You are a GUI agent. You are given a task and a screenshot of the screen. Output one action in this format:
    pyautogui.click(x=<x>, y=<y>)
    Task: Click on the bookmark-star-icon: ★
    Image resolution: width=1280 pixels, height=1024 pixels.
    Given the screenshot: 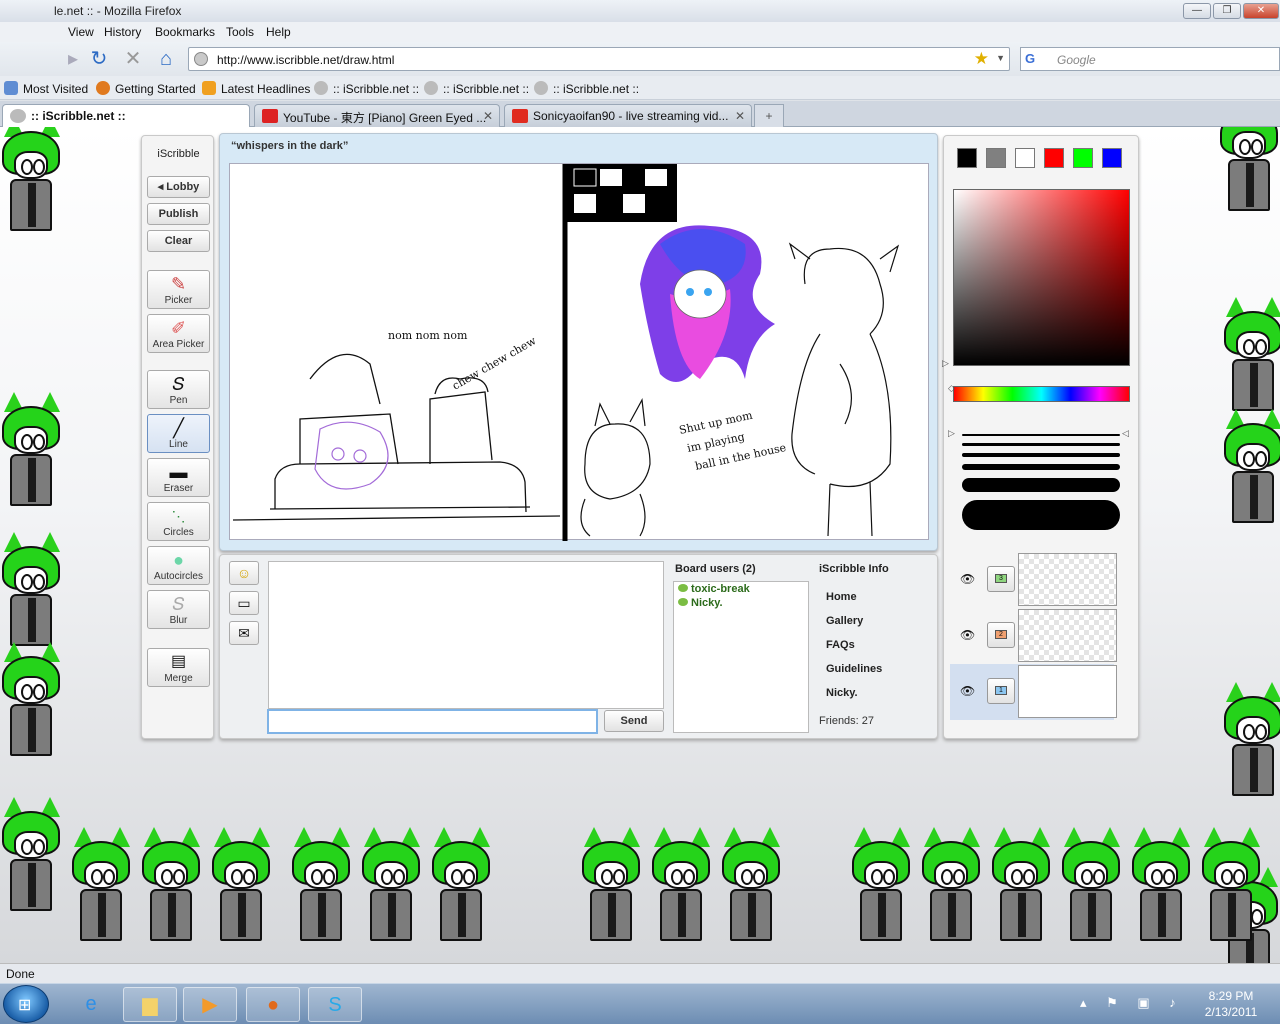 What is the action you would take?
    pyautogui.click(x=981, y=59)
    